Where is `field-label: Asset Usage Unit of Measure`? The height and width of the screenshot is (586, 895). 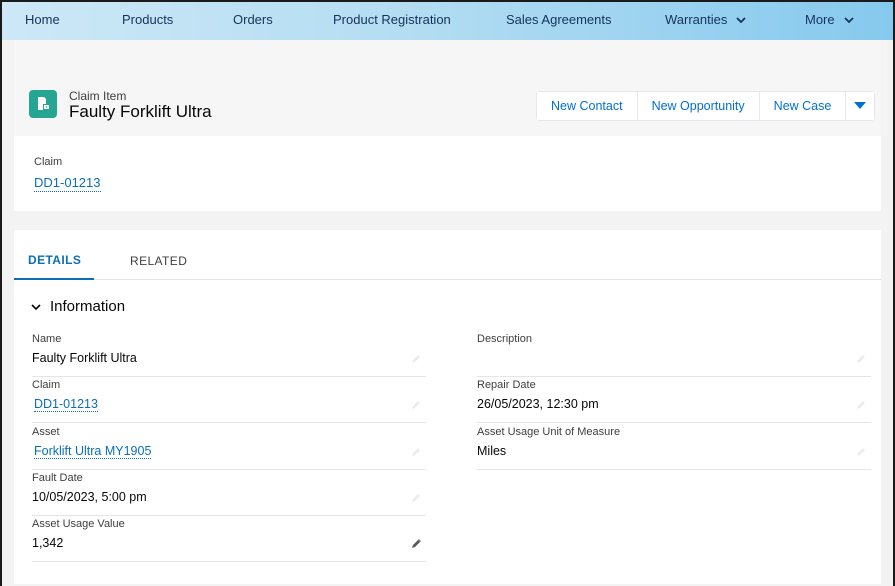 field-label: Asset Usage Unit of Measure is located at coordinates (549, 432).